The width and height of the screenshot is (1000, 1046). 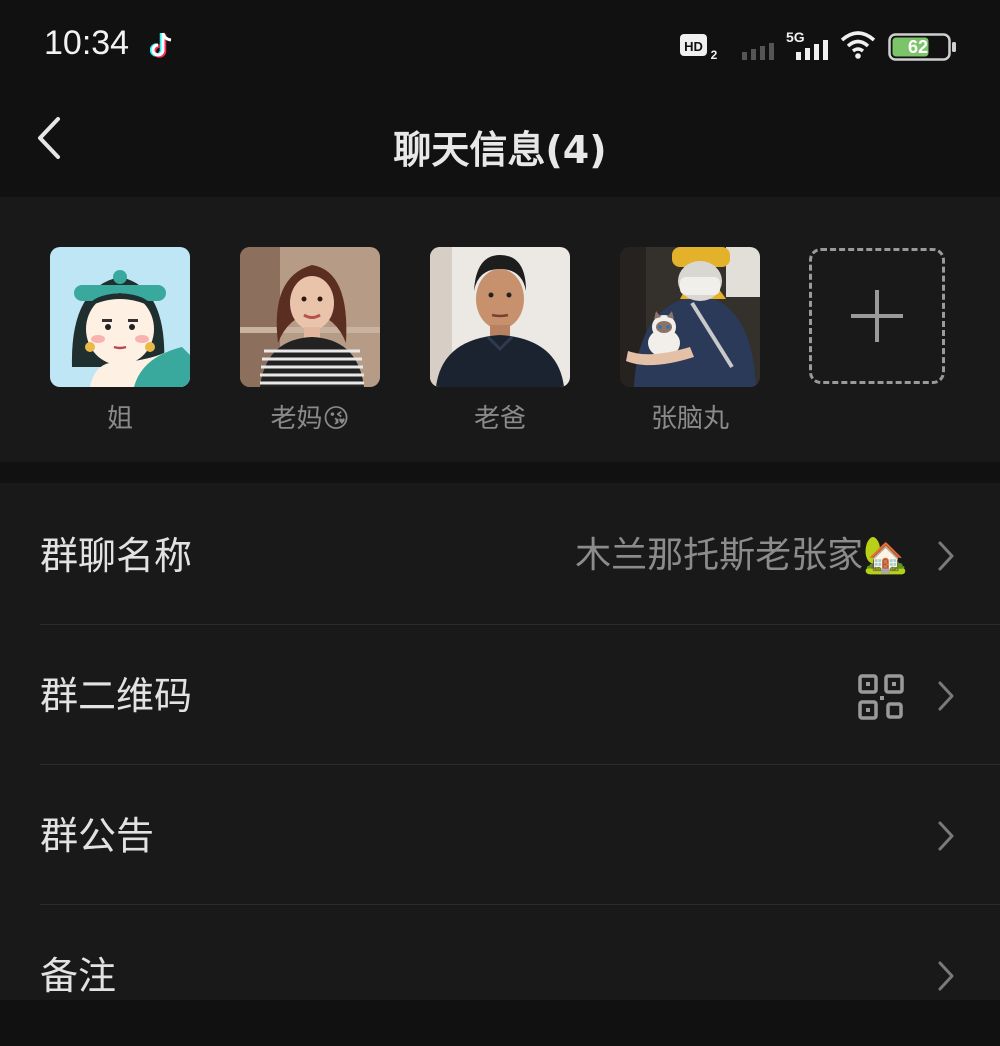 I want to click on plus-icon, so click(x=877, y=316).